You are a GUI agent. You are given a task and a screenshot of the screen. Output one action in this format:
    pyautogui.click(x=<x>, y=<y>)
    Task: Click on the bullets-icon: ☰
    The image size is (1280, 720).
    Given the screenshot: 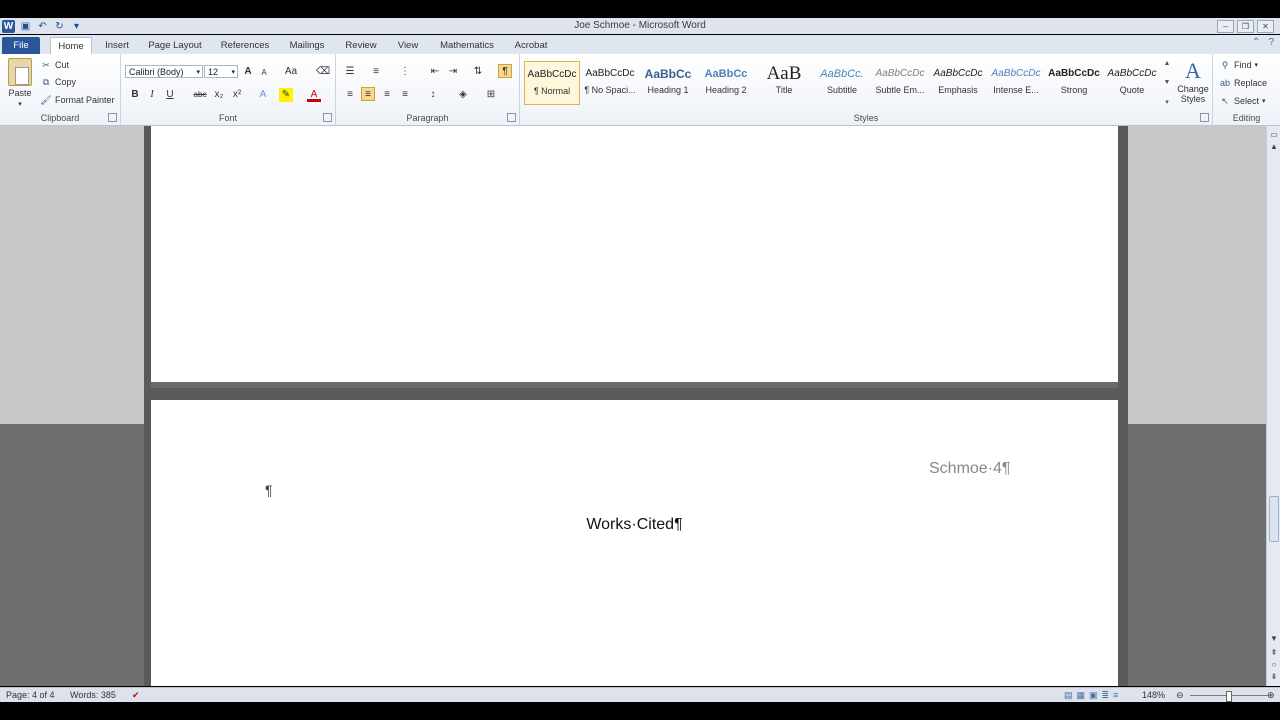 What is the action you would take?
    pyautogui.click(x=350, y=72)
    